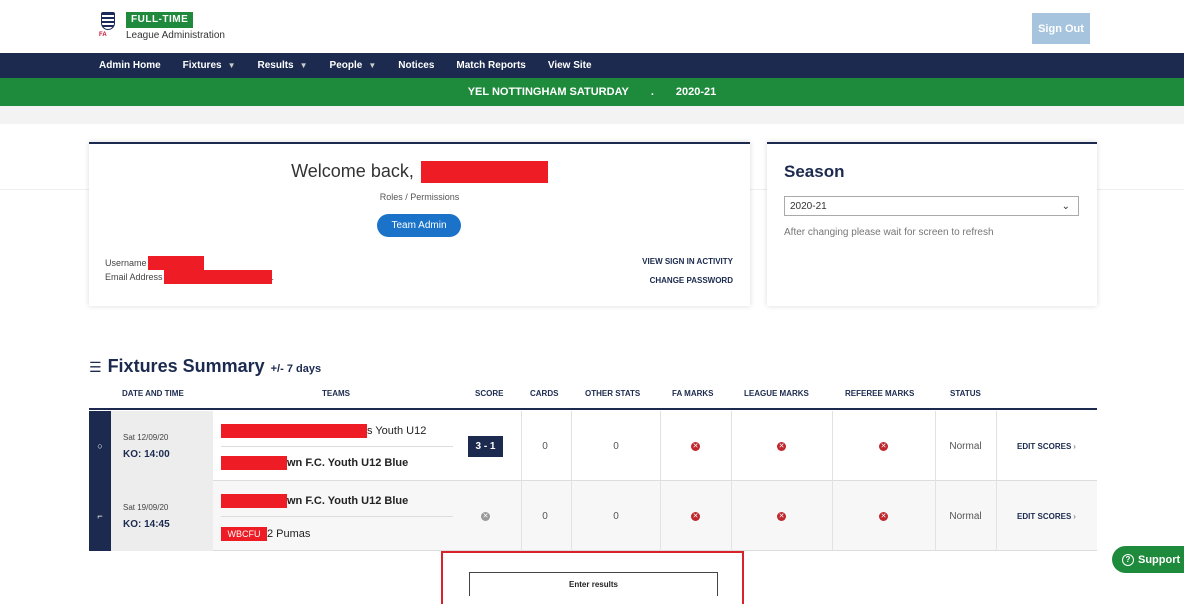 This screenshot has width=1184, height=604. Describe the element at coordinates (314, 463) in the screenshot. I see `away-team: wn F.C. Youth U12 Blue` at that location.